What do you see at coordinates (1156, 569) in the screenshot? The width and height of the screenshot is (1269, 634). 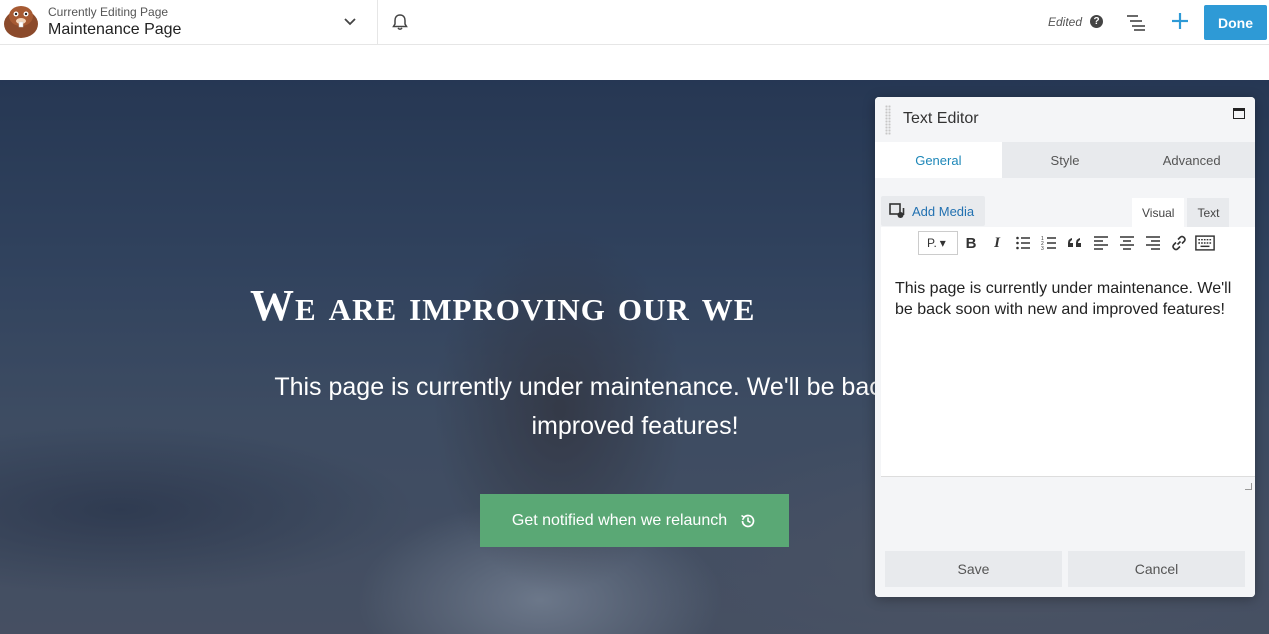 I see `cancel-button: Cancel` at bounding box center [1156, 569].